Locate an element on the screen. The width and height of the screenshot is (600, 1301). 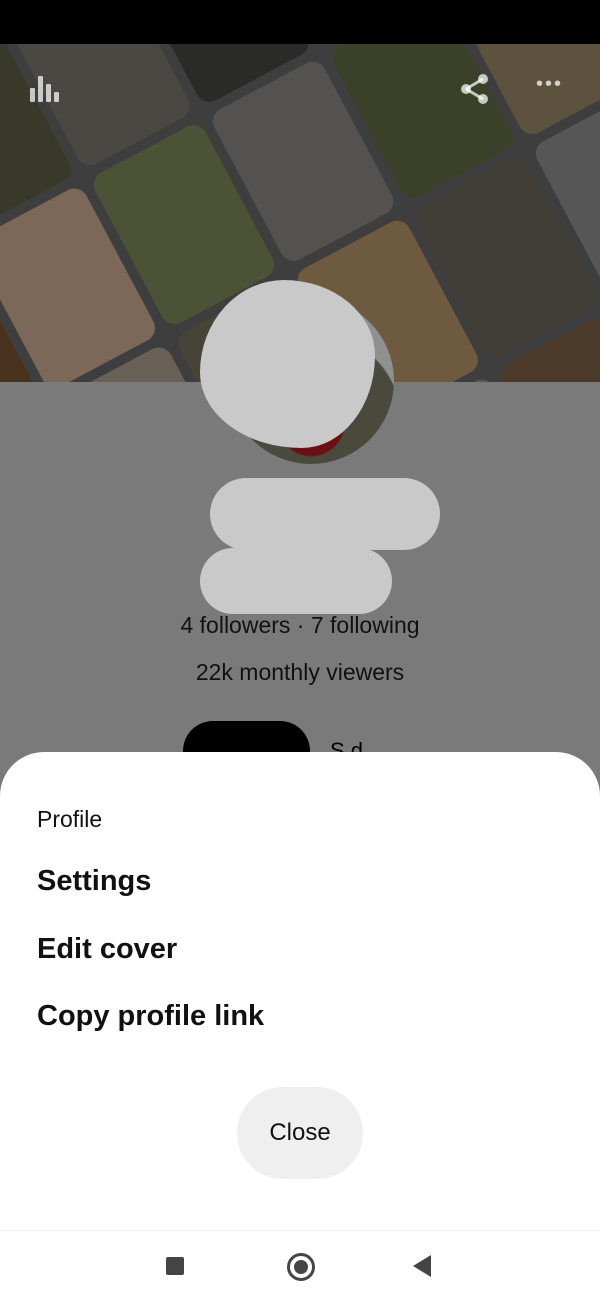
android-nav-bar is located at coordinates (300, 1265).